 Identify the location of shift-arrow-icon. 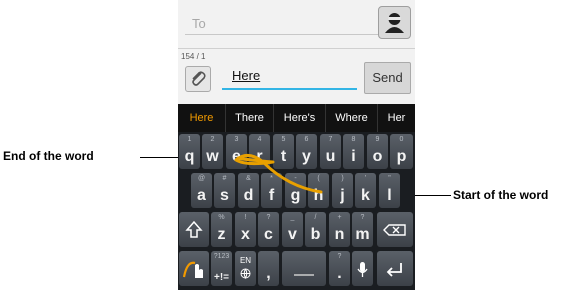
(194, 229).